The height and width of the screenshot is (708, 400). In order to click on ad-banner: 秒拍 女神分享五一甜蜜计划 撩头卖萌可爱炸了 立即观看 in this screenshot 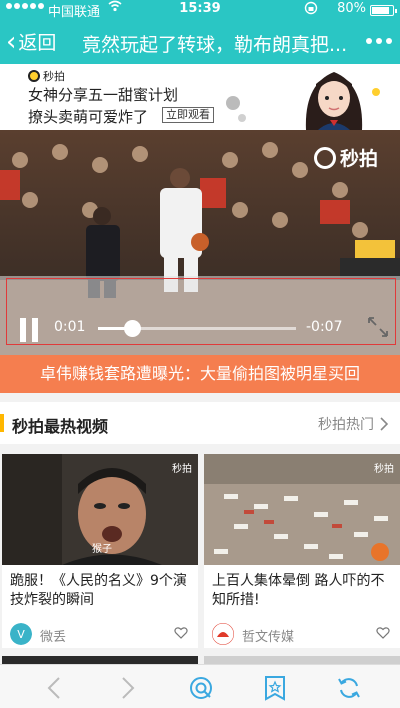, I will do `click(200, 97)`.